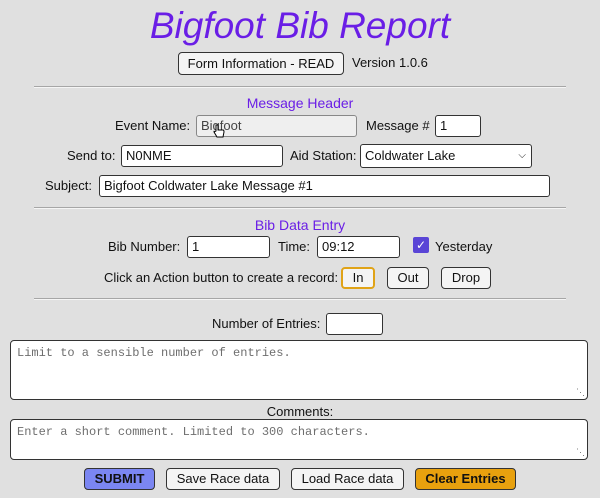  I want to click on number-of-entries-input, so click(354, 324).